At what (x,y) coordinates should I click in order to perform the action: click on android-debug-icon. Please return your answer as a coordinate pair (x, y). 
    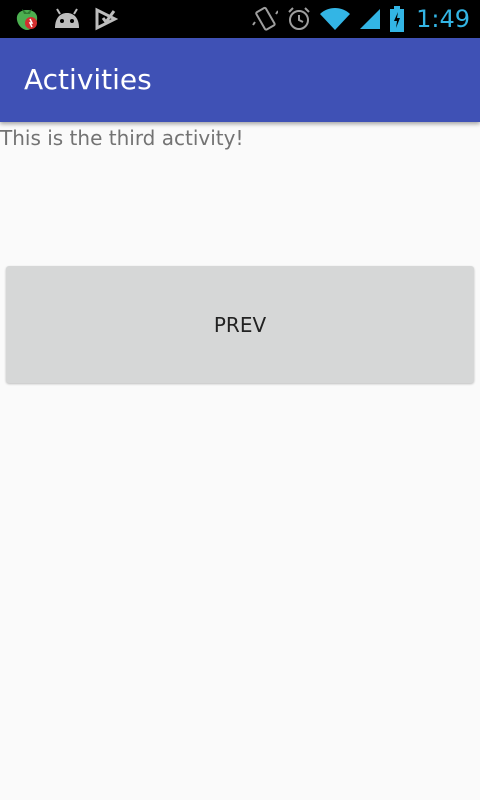
    Looking at the image, I should click on (67, 18).